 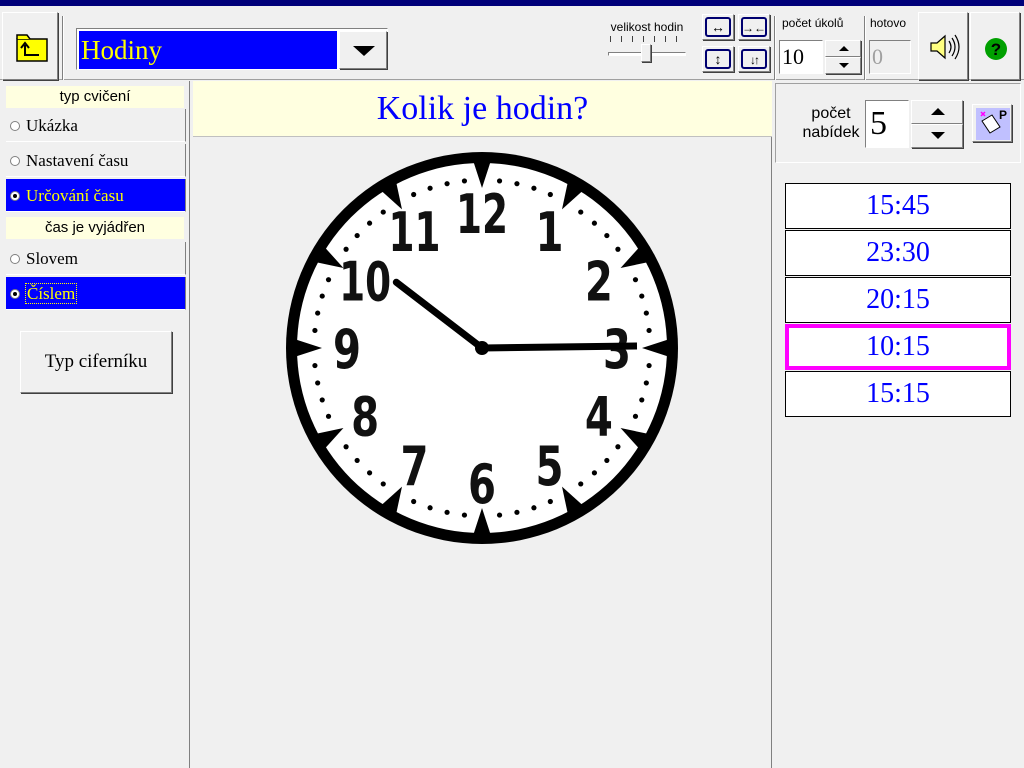 I want to click on offers-up-button, so click(x=937, y=112).